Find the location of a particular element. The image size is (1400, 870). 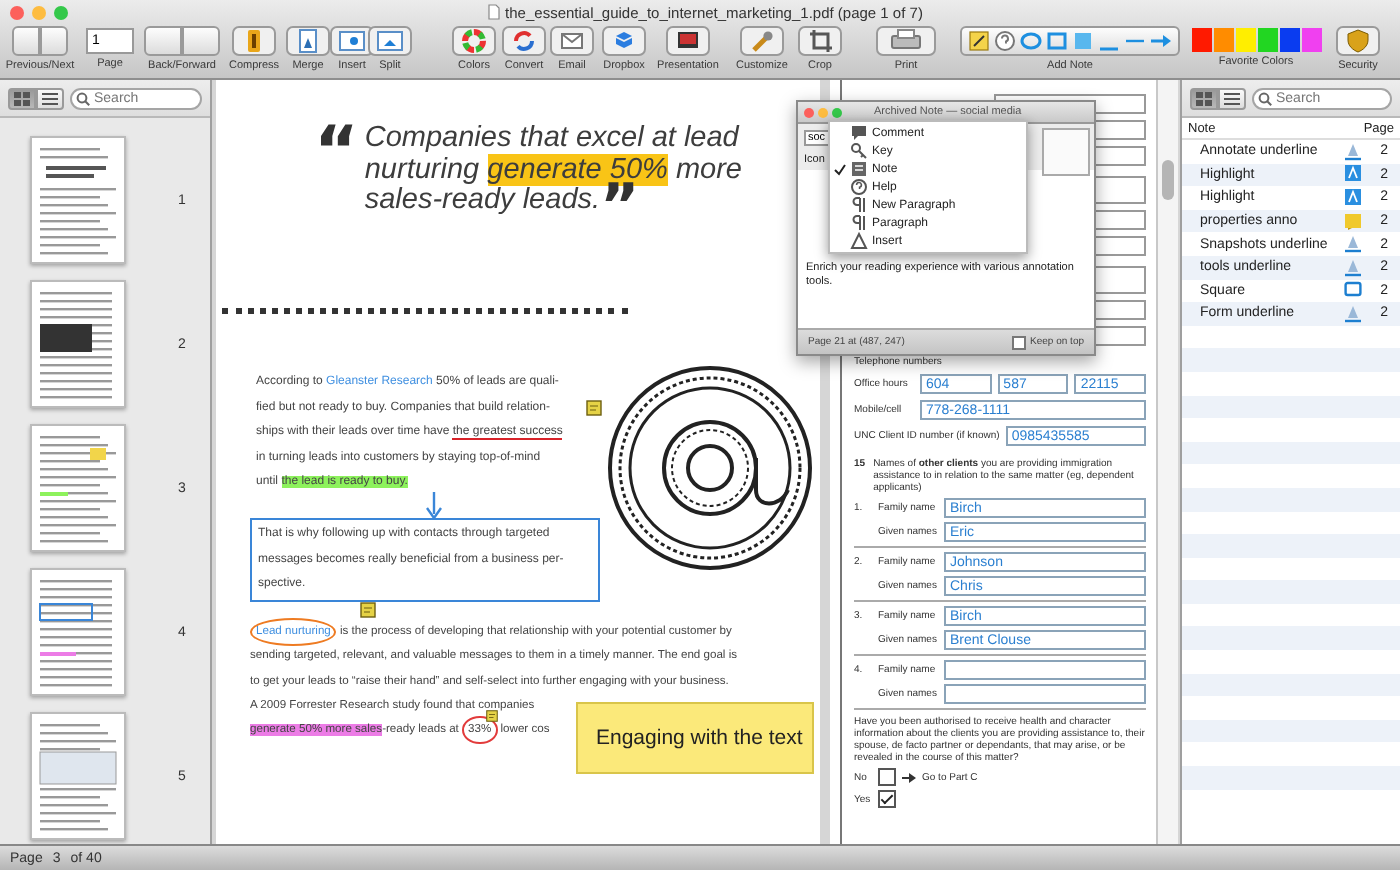

ellipse-icon is located at coordinates (1031, 41).